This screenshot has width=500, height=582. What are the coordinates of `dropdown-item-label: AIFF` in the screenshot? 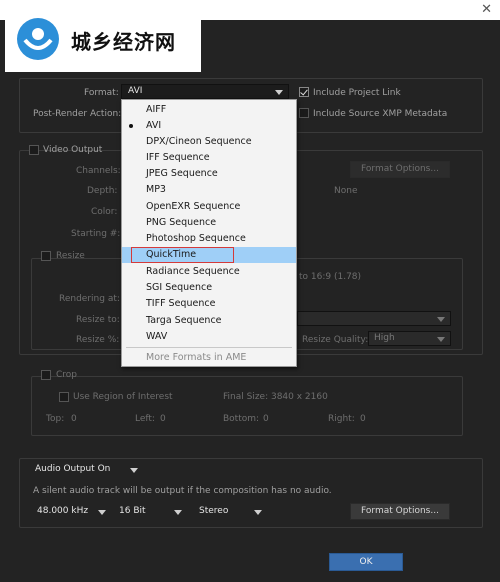 It's located at (156, 109).